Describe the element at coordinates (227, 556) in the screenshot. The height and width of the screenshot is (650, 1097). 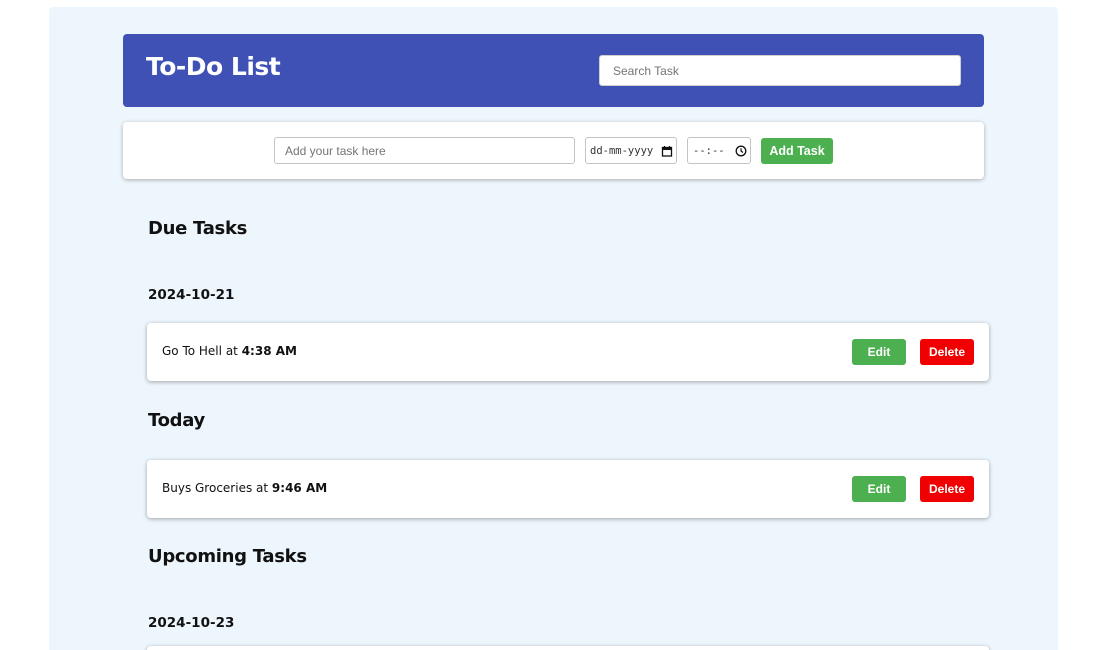
I see `upcoming-tasks-heading: Upcoming Tasks` at that location.